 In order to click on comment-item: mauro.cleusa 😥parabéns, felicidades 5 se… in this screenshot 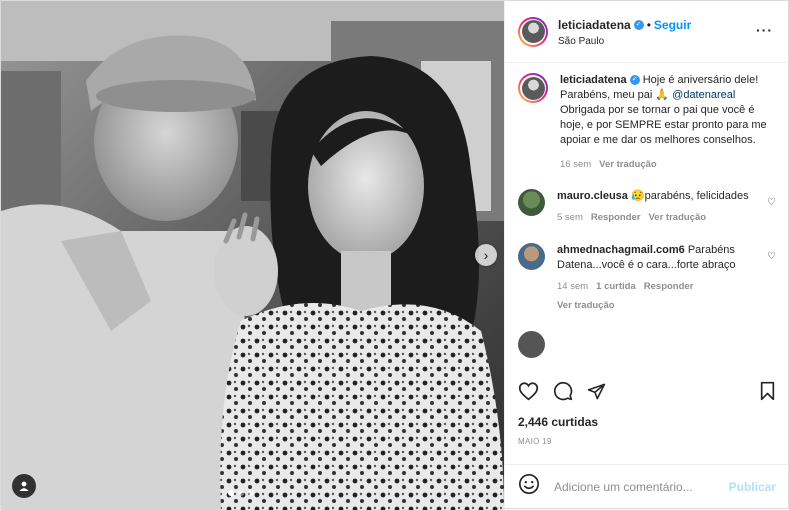, I will do `click(647, 207)`.